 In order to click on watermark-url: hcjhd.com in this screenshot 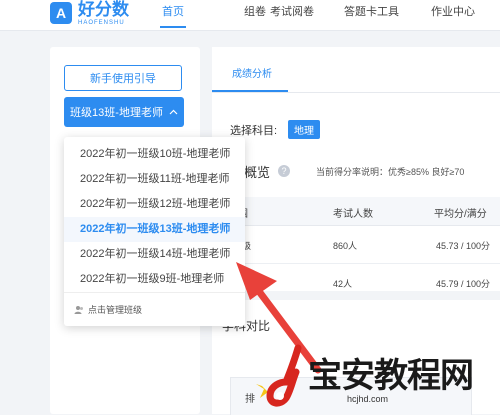, I will do `click(368, 399)`.